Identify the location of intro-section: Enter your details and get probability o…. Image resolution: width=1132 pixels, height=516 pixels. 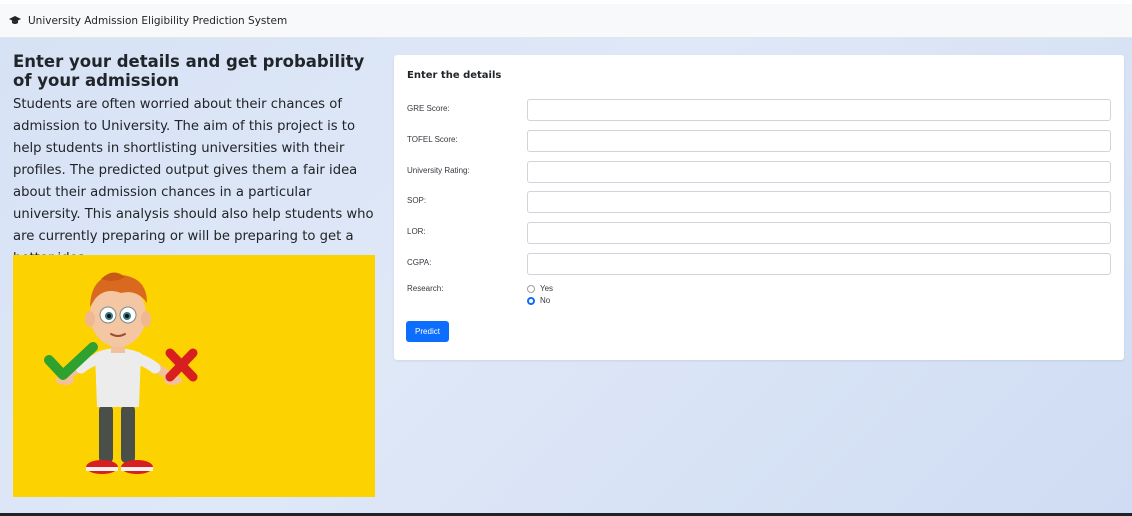
(195, 161).